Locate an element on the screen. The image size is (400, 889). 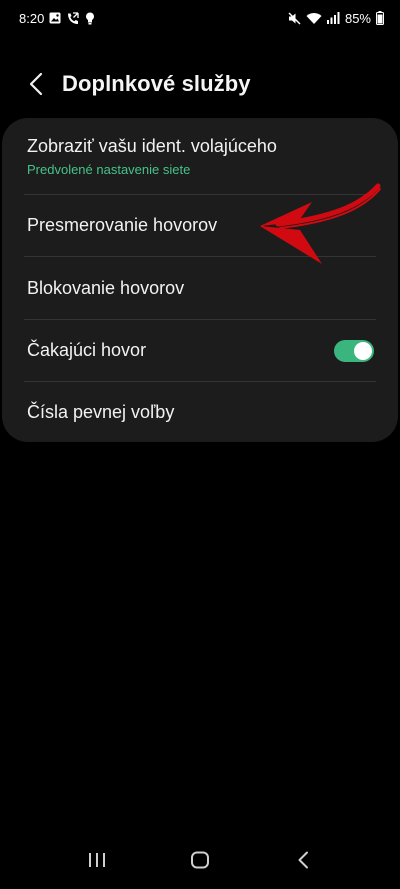
chevron-left-icon is located at coordinates (36, 84).